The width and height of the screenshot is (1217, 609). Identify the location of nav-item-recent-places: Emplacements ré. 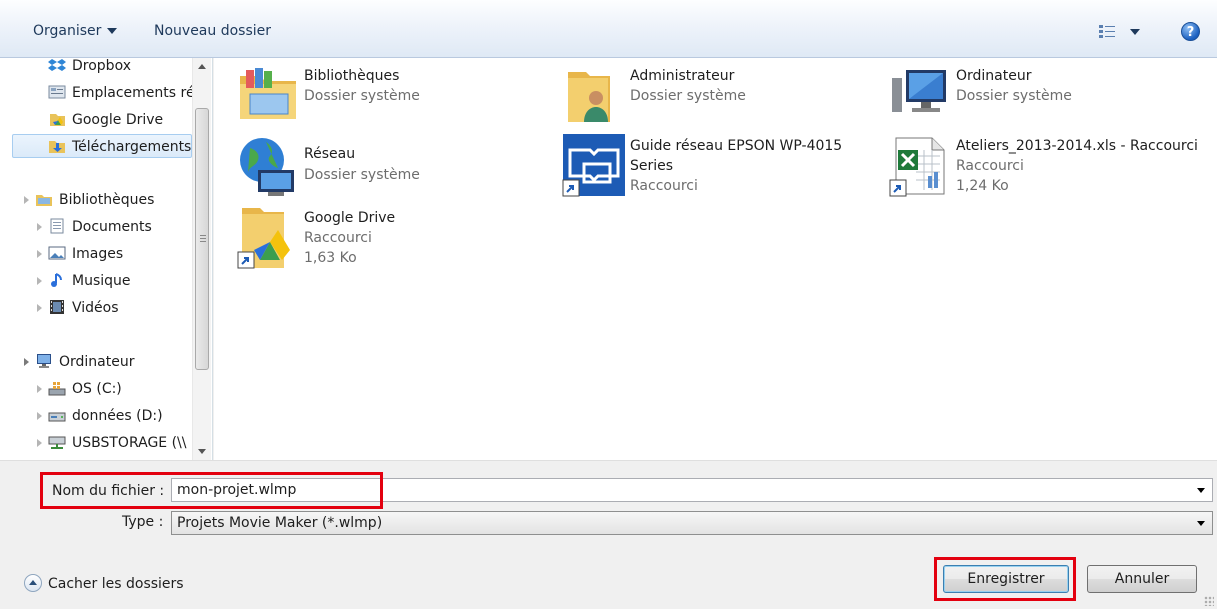
(121, 93).